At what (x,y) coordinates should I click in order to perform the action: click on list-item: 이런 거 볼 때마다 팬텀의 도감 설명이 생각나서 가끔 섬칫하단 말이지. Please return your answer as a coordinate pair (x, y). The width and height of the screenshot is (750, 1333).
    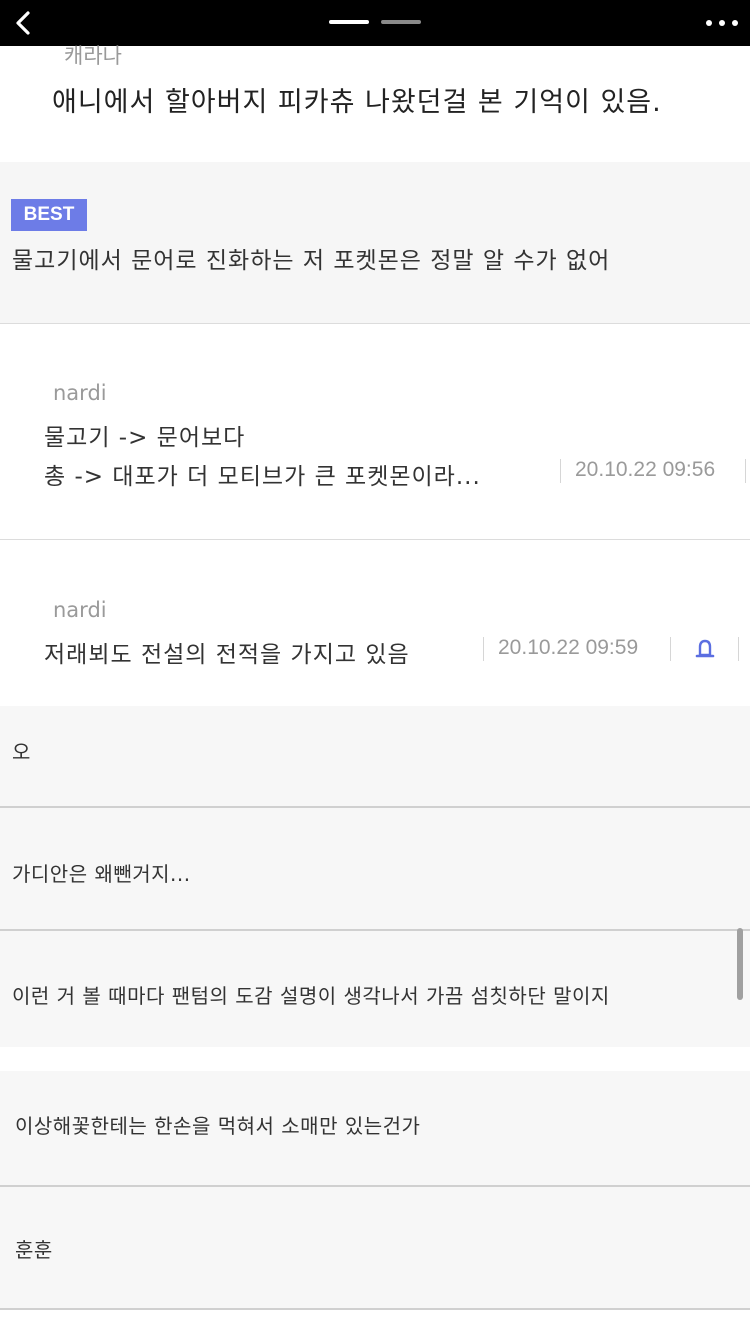
    Looking at the image, I should click on (375, 989).